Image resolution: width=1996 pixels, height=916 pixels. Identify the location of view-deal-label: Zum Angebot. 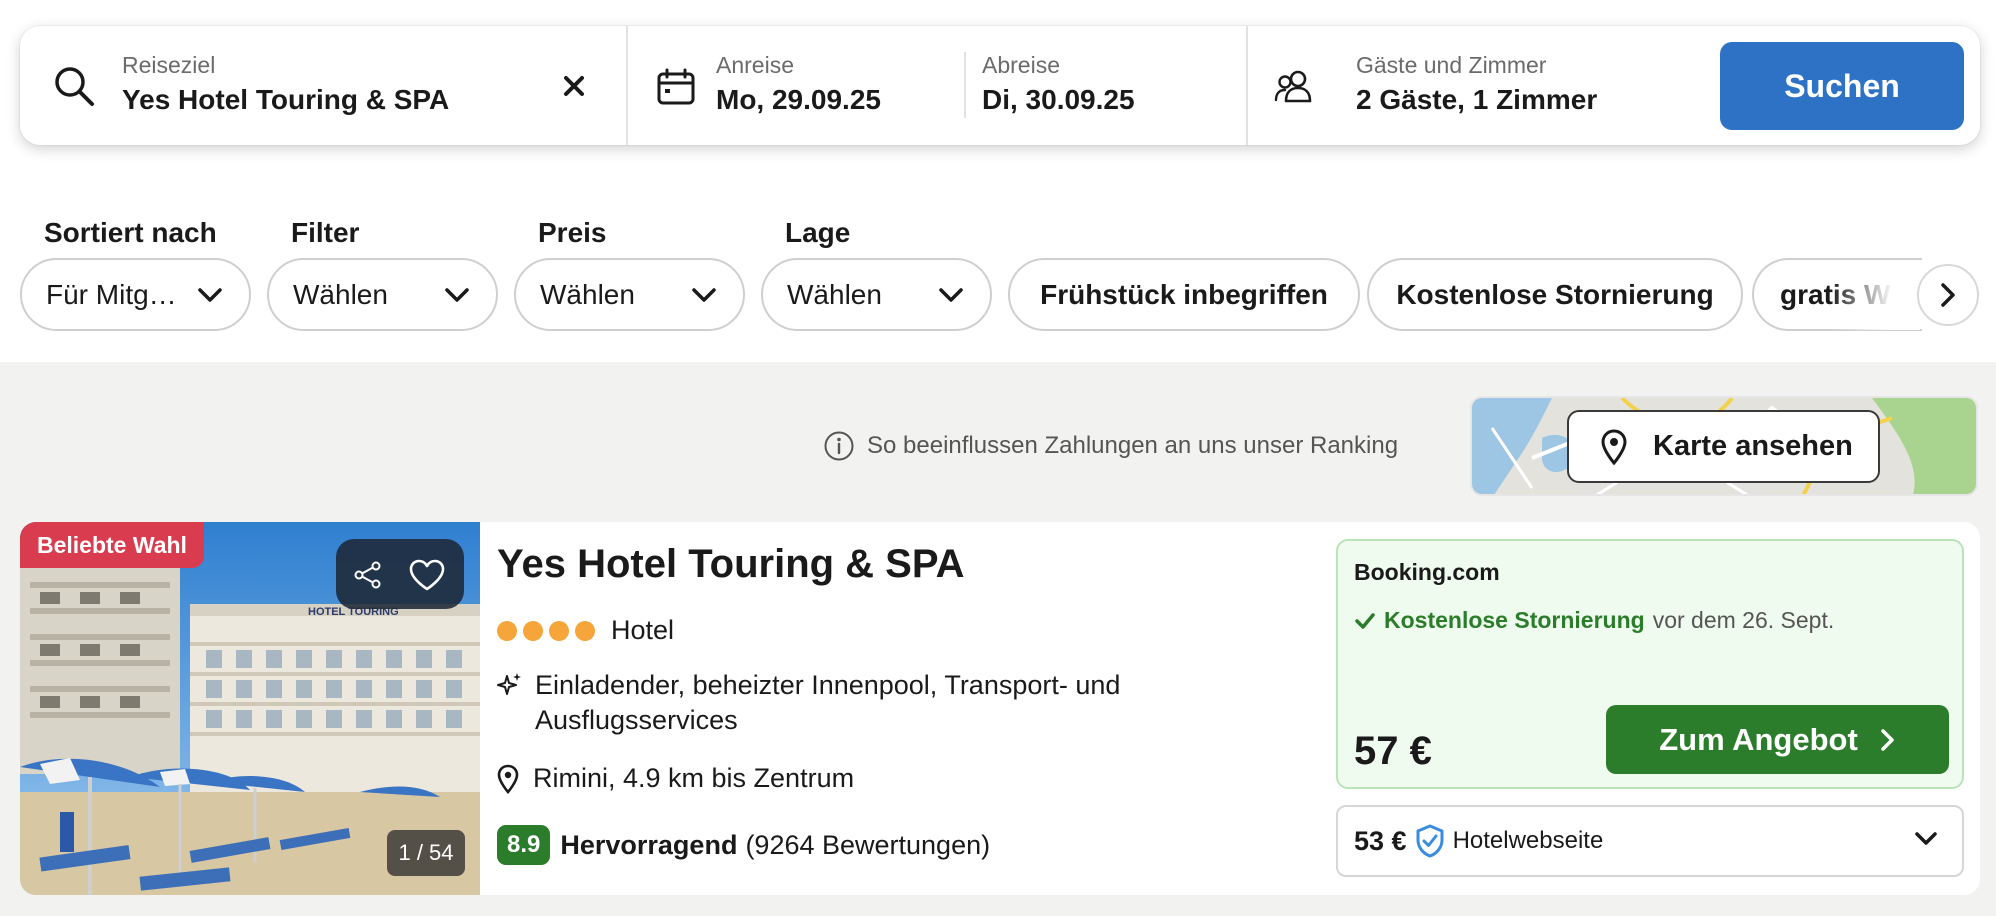
(1758, 739).